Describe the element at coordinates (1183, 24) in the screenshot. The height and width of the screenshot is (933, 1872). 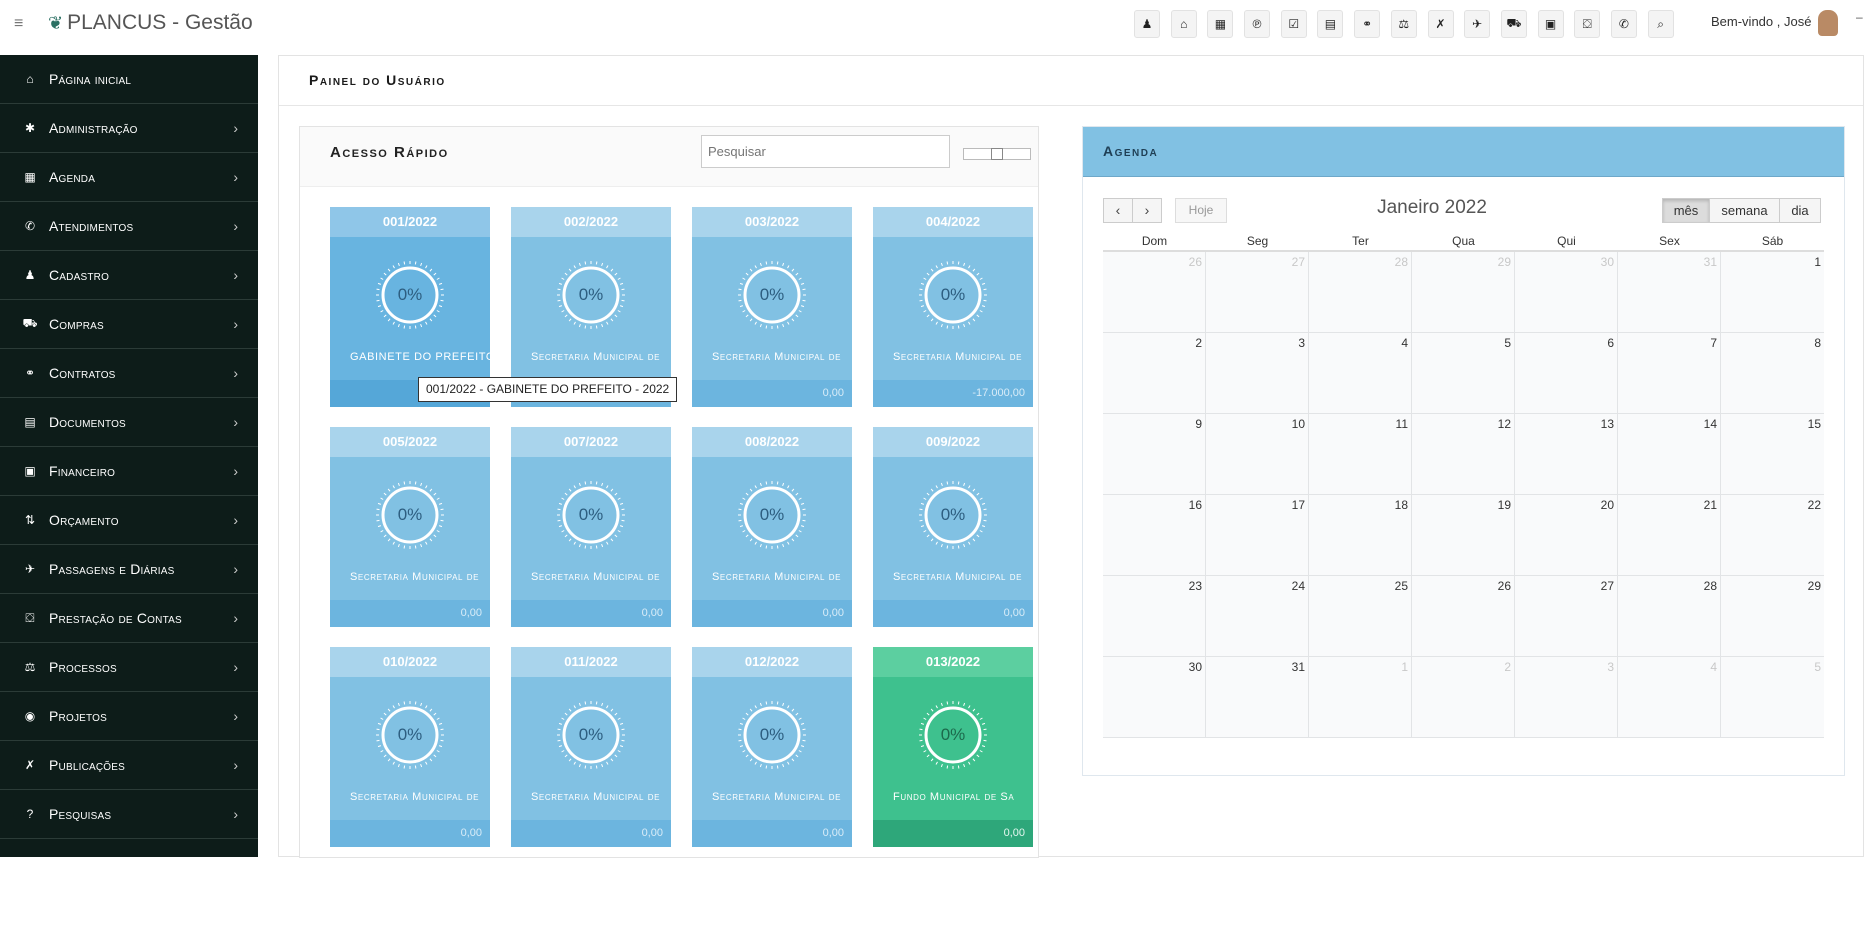
I see `bank-icon: ⌂` at that location.